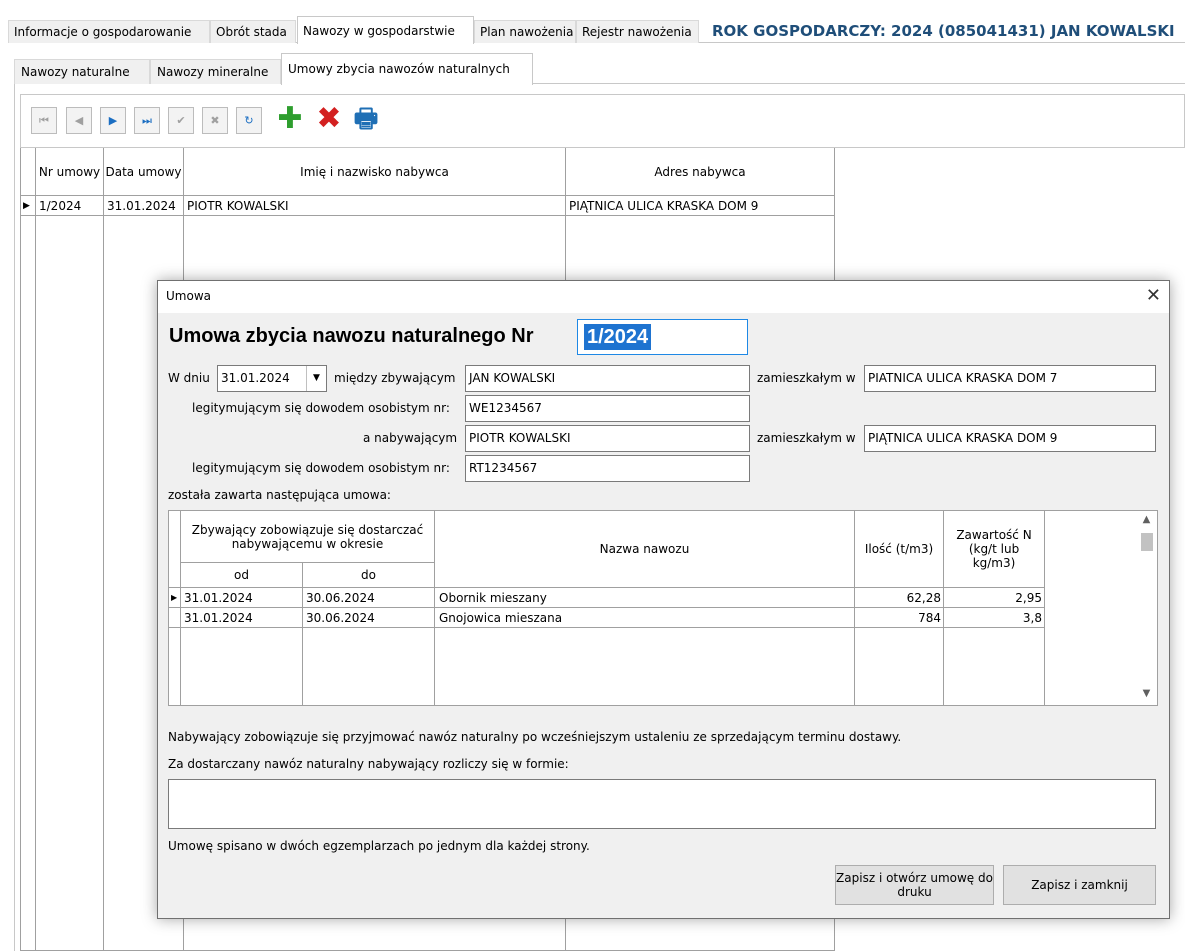 The width and height of the screenshot is (1185, 951). What do you see at coordinates (109, 31) in the screenshot?
I see `tab-informacje: Informacje o gospodarowanie` at bounding box center [109, 31].